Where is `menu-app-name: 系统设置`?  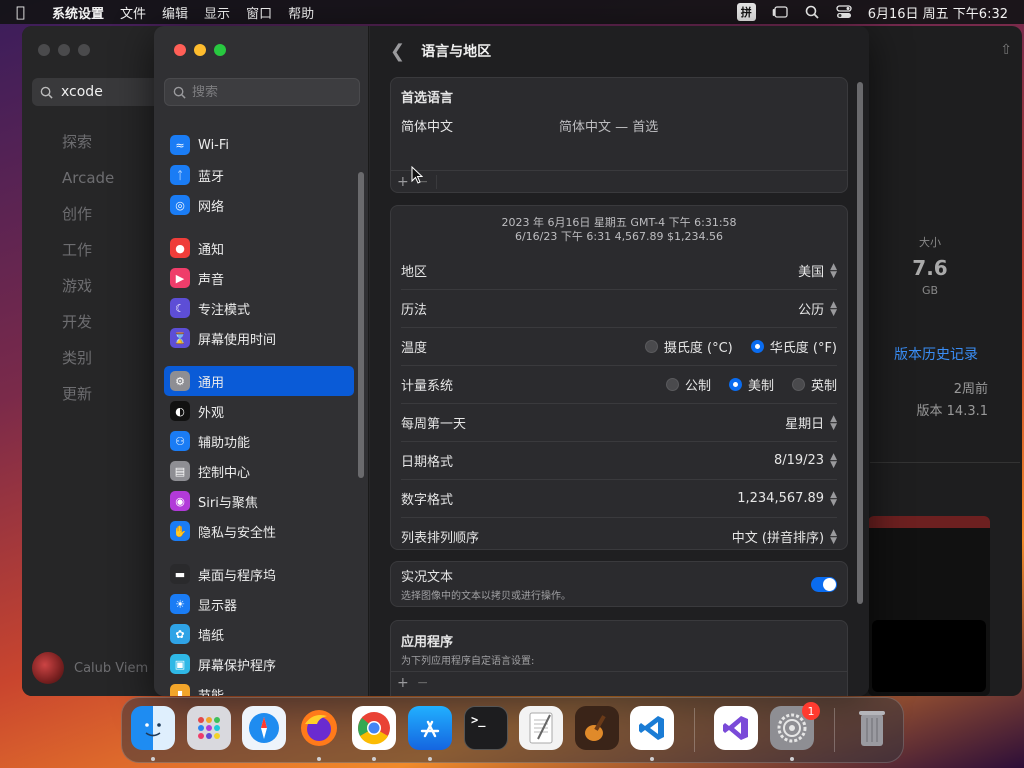 menu-app-name: 系统设置 is located at coordinates (78, 12).